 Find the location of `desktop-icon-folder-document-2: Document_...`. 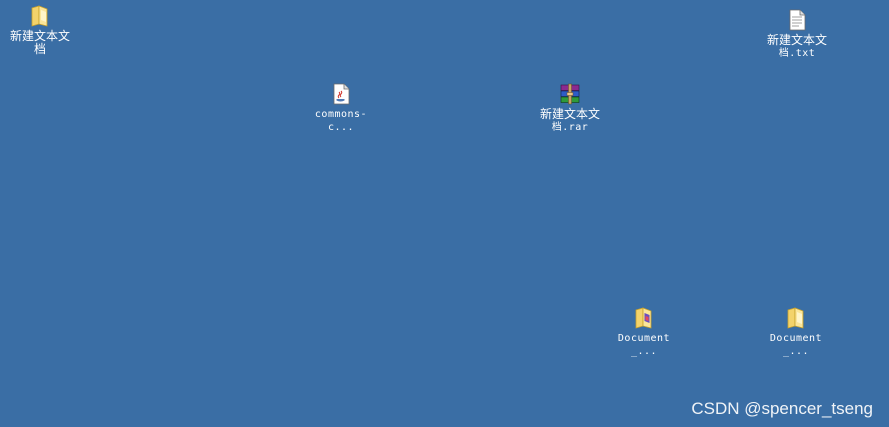

desktop-icon-folder-document-2: Document_... is located at coordinates (796, 332).